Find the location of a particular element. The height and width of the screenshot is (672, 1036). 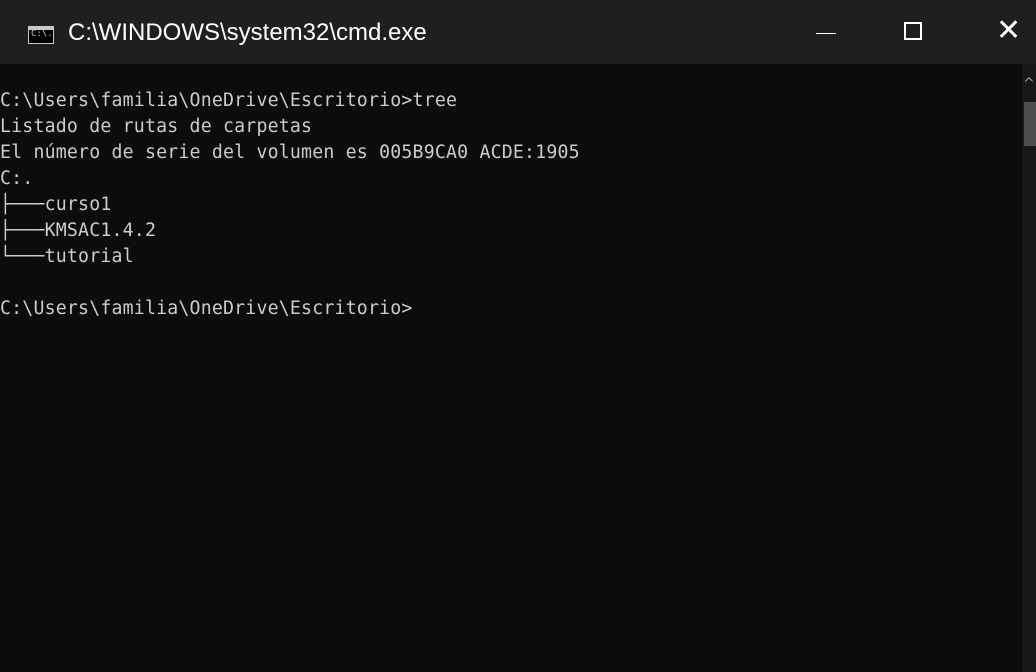

console-line-heading: Listado de rutas de carpetas is located at coordinates (156, 126).